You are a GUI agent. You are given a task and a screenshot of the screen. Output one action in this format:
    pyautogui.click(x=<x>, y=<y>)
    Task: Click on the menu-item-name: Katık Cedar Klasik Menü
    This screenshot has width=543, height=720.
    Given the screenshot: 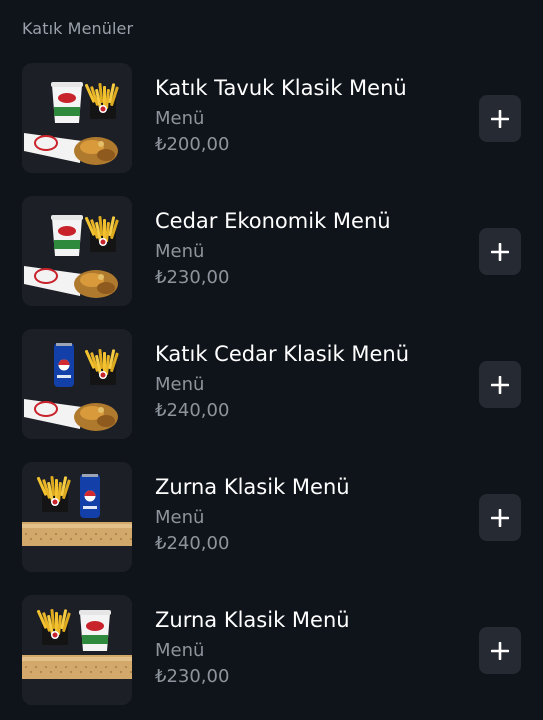 What is the action you would take?
    pyautogui.click(x=282, y=354)
    